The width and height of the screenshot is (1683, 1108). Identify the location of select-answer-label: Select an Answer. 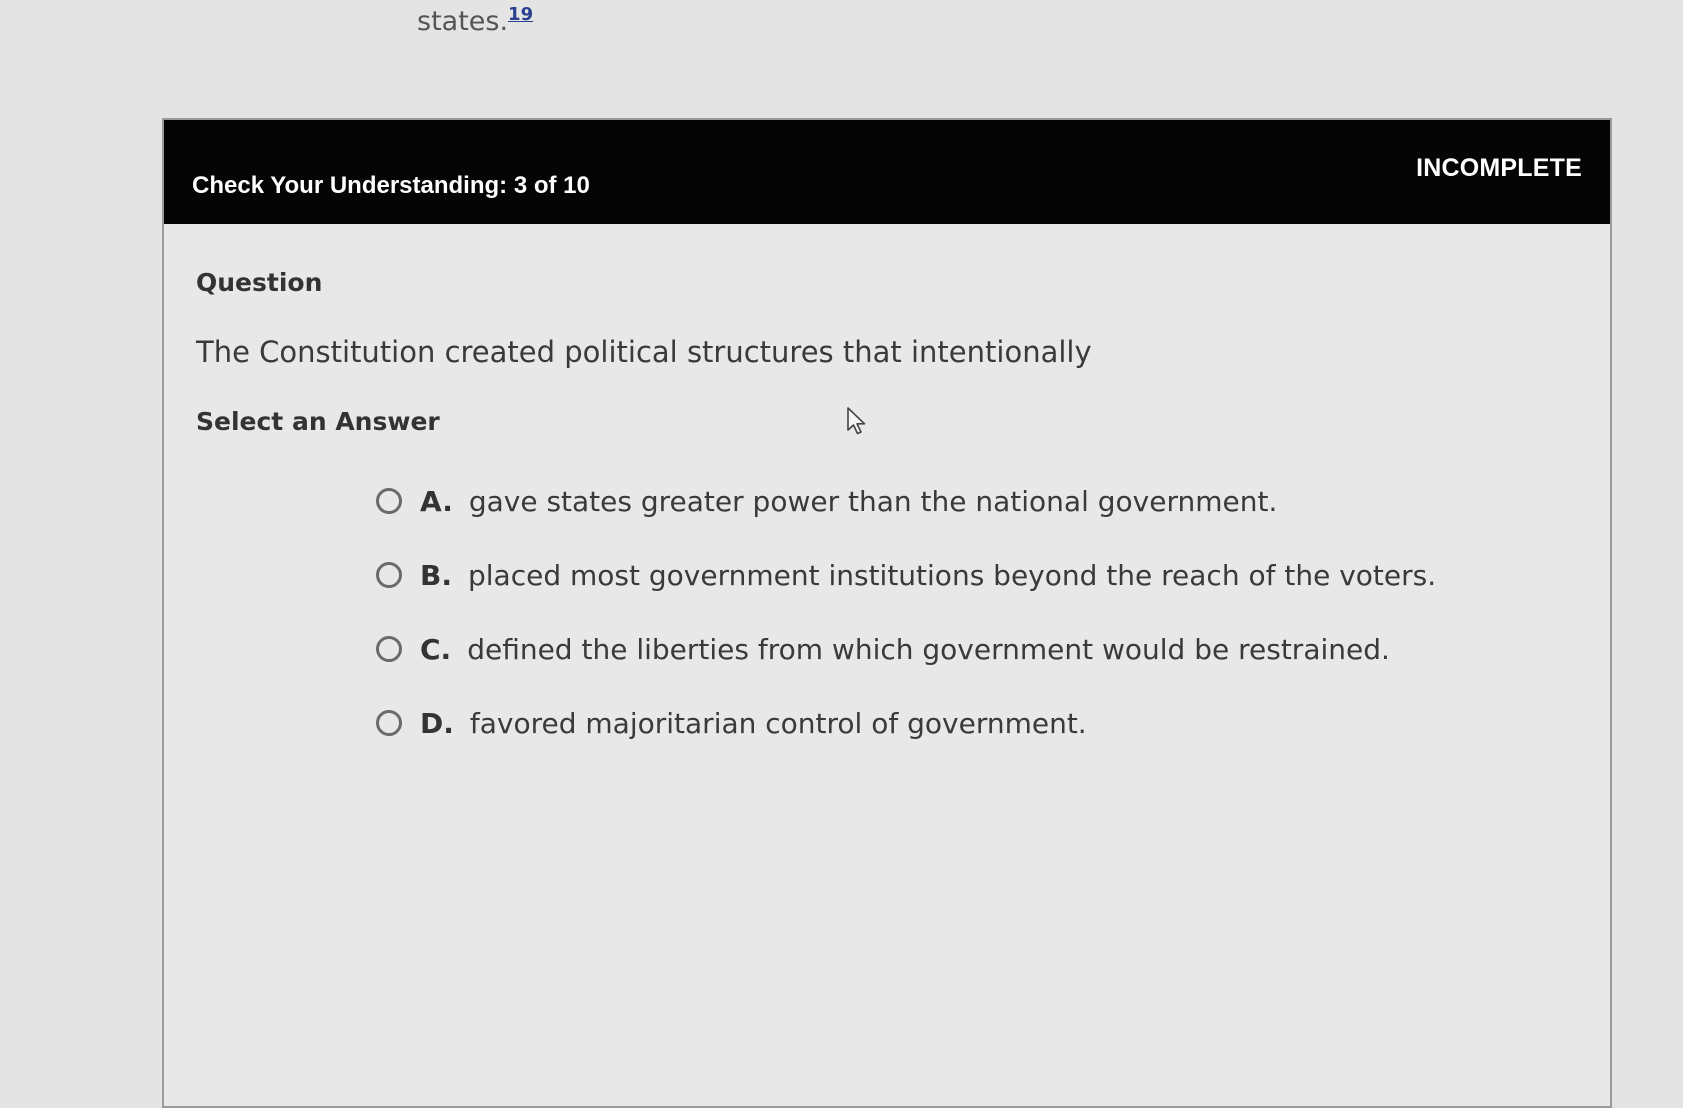
(318, 421).